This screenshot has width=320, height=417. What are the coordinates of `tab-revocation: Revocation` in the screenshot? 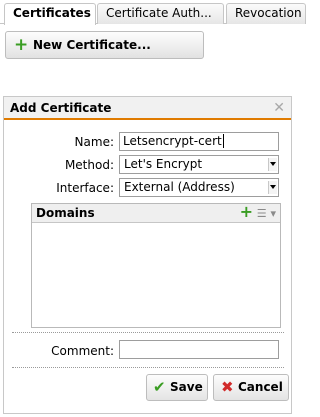 It's located at (266, 13).